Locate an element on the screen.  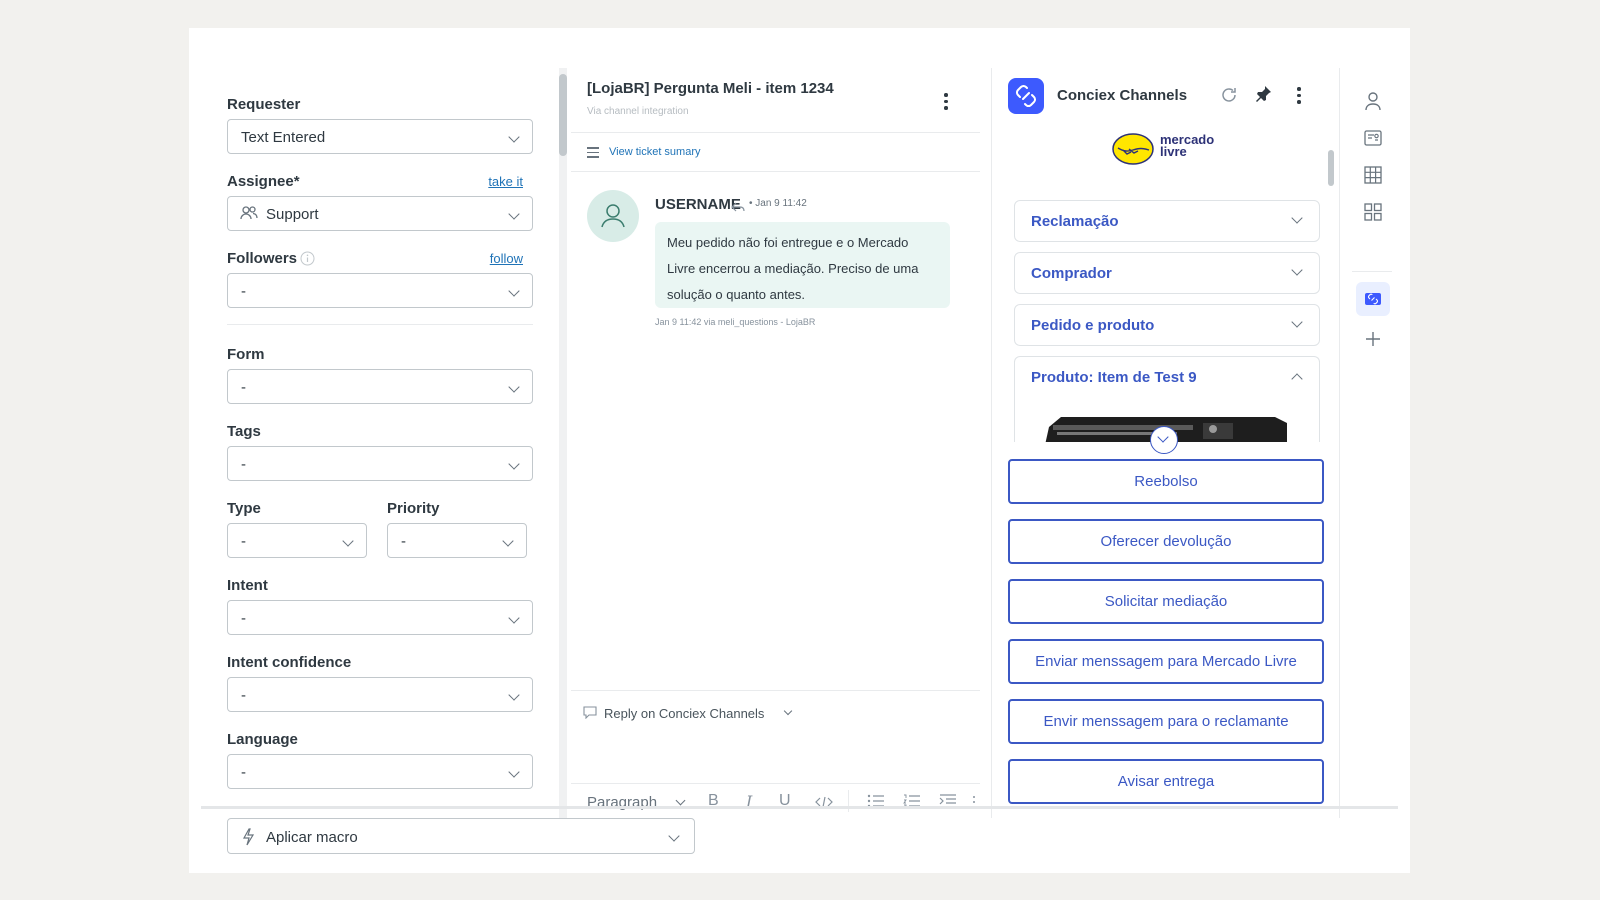
language-label: Language is located at coordinates (262, 739).